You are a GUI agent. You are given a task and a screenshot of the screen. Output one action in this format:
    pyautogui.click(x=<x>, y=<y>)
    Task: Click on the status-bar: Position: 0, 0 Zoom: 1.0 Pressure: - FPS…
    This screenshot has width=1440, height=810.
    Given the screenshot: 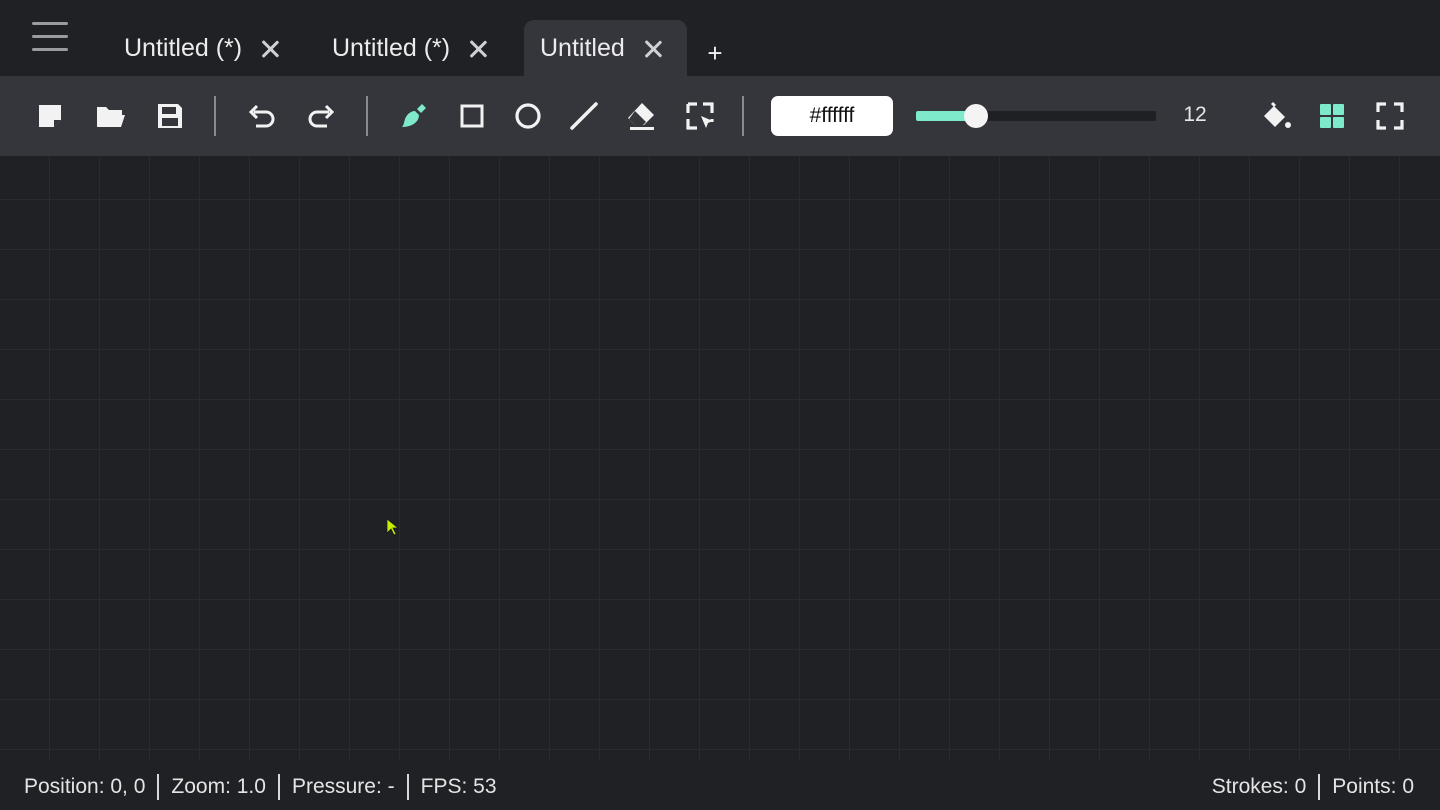 What is the action you would take?
    pyautogui.click(x=720, y=785)
    